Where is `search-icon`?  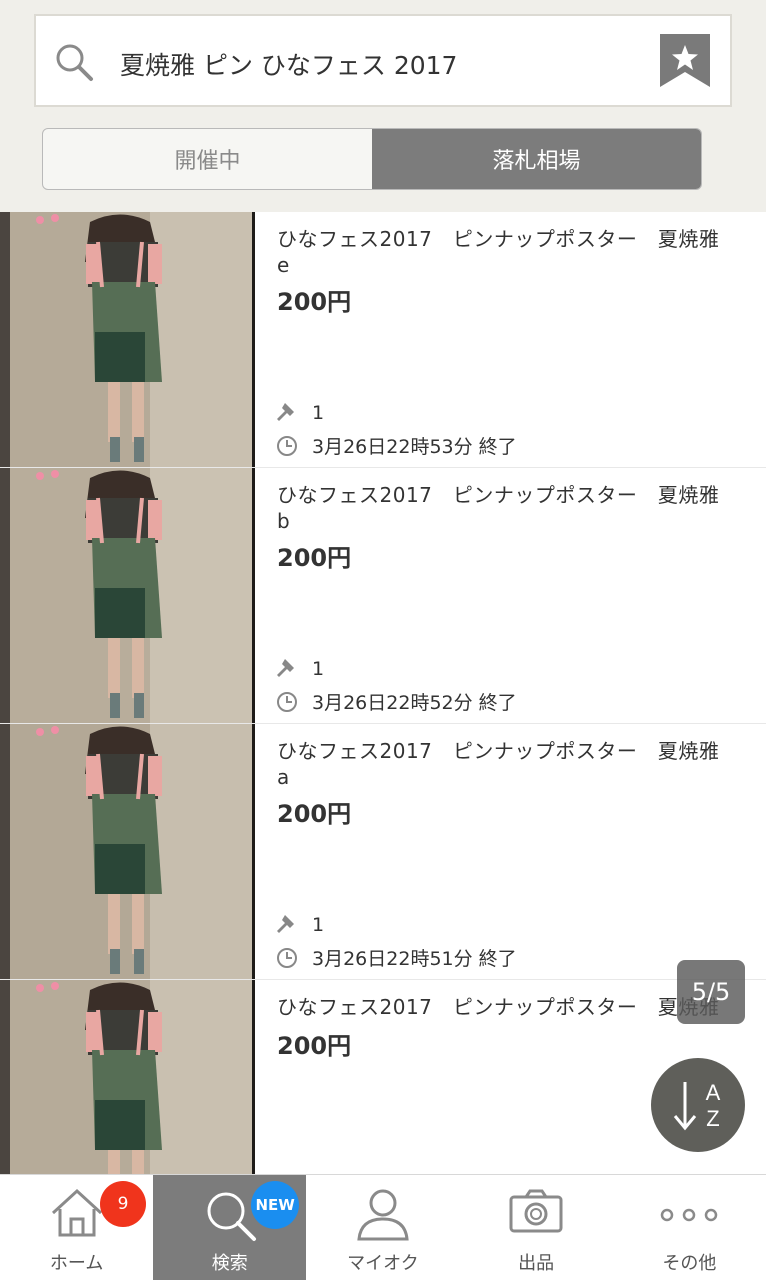
search-icon is located at coordinates (74, 62).